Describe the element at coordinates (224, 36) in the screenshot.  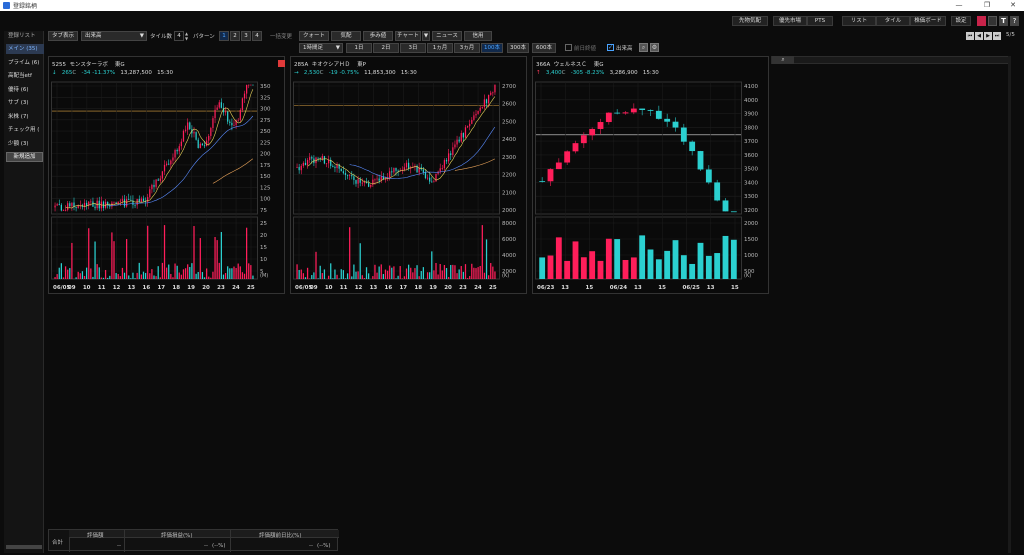
I see `pattern-1-button: 1` at that location.